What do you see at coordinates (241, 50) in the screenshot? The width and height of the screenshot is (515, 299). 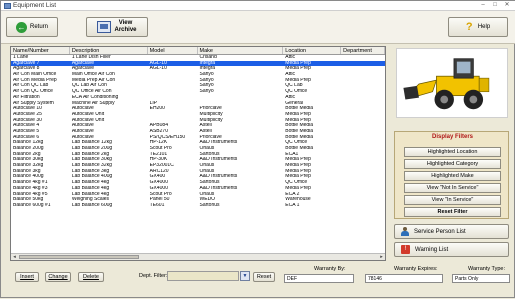 I see `column-header: Make` at bounding box center [241, 50].